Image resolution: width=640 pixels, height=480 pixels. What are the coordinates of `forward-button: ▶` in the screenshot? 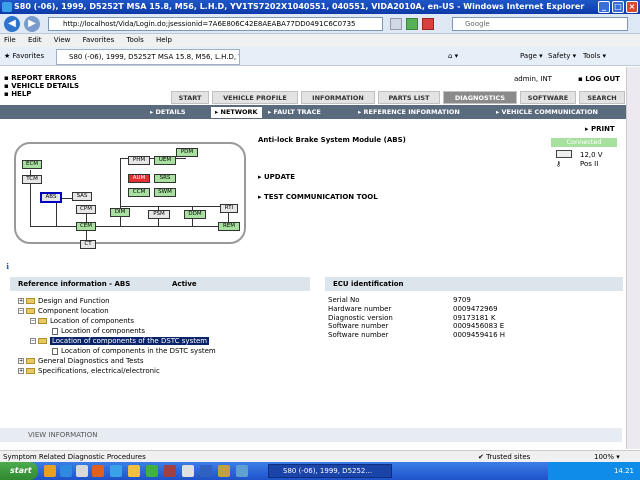 It's located at (32, 24).